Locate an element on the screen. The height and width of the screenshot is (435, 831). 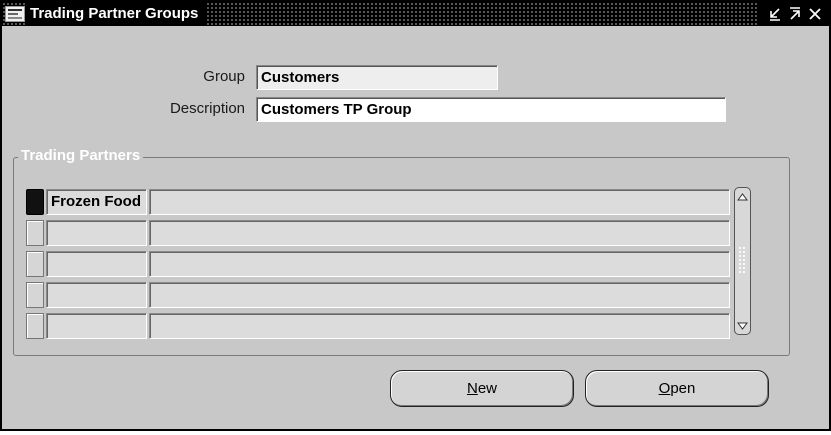
maximize-icon is located at coordinates (795, 14).